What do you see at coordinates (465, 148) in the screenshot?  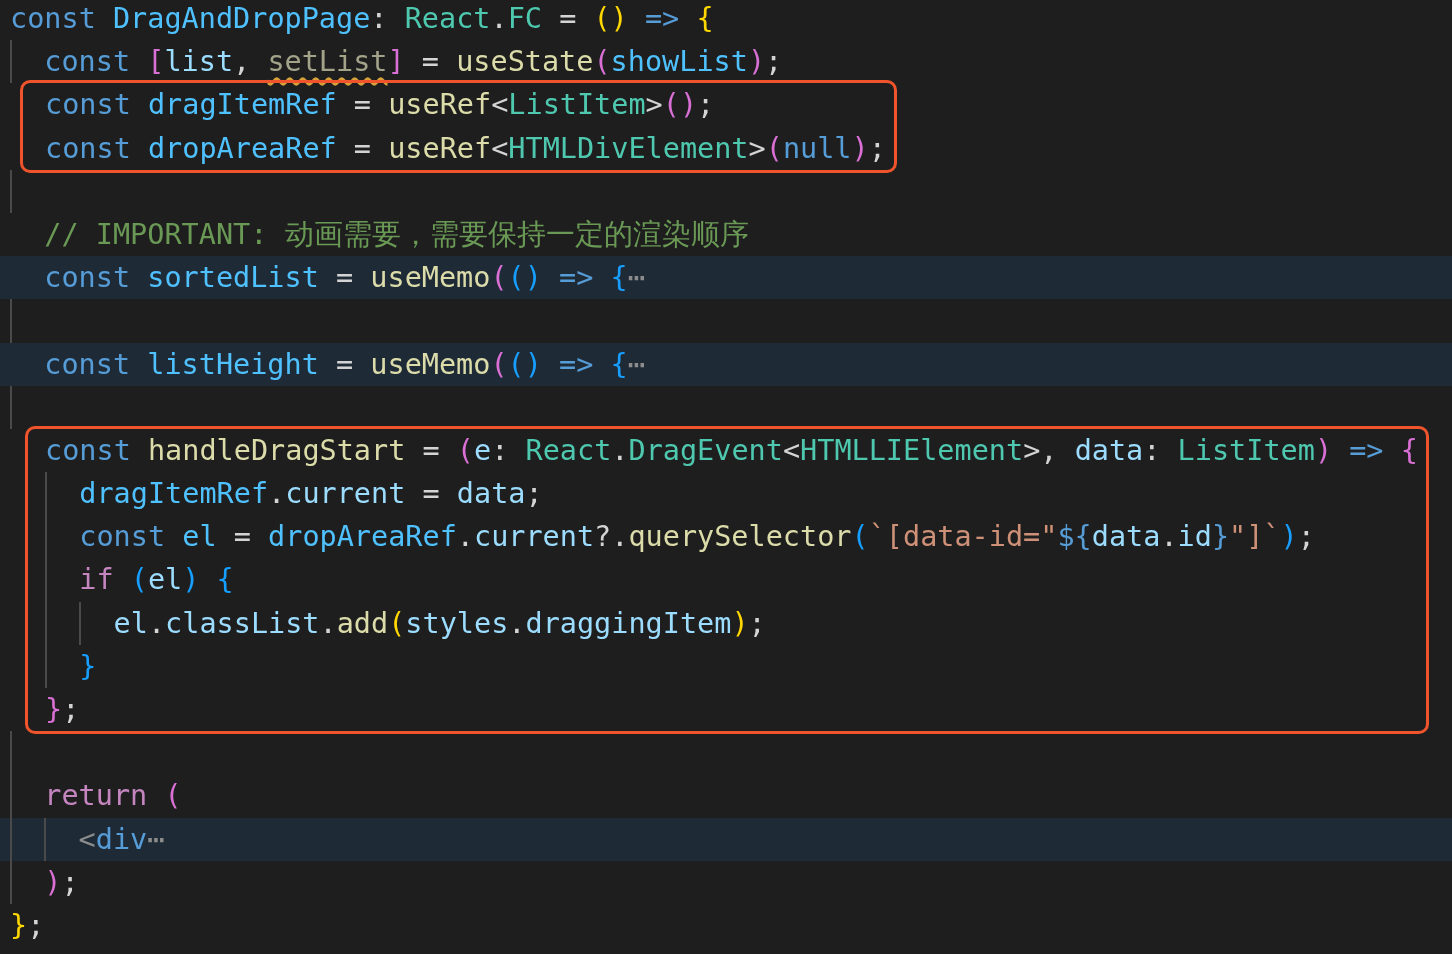 I see `code-line: const dropAreaRef = useRef<HTMLDivElement>(null);` at bounding box center [465, 148].